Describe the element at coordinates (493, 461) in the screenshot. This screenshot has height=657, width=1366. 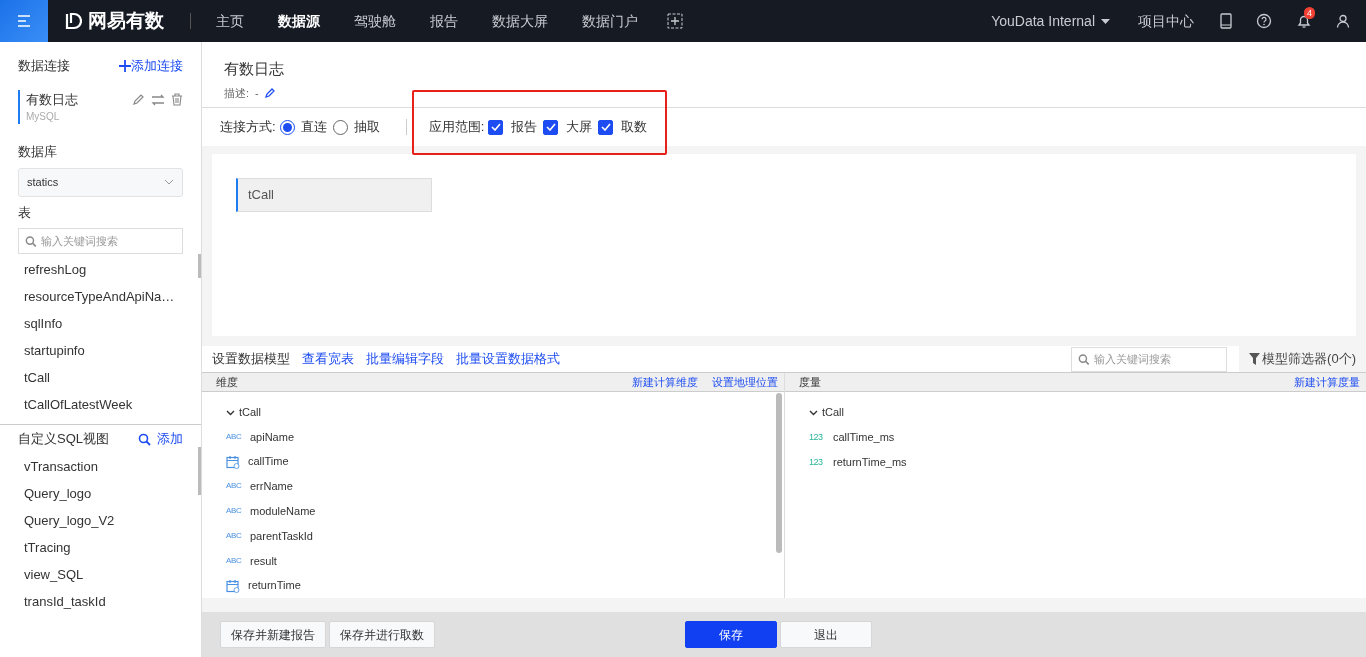
I see `field-item: callTime` at that location.